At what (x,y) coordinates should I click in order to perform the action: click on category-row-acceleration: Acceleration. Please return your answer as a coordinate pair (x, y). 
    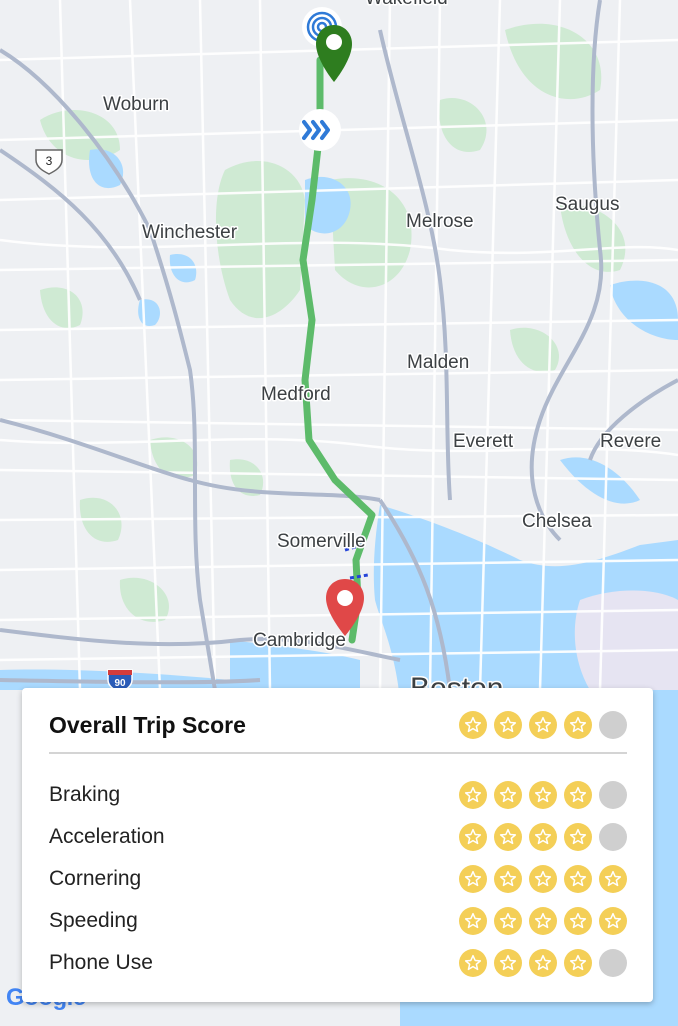
    Looking at the image, I should click on (338, 837).